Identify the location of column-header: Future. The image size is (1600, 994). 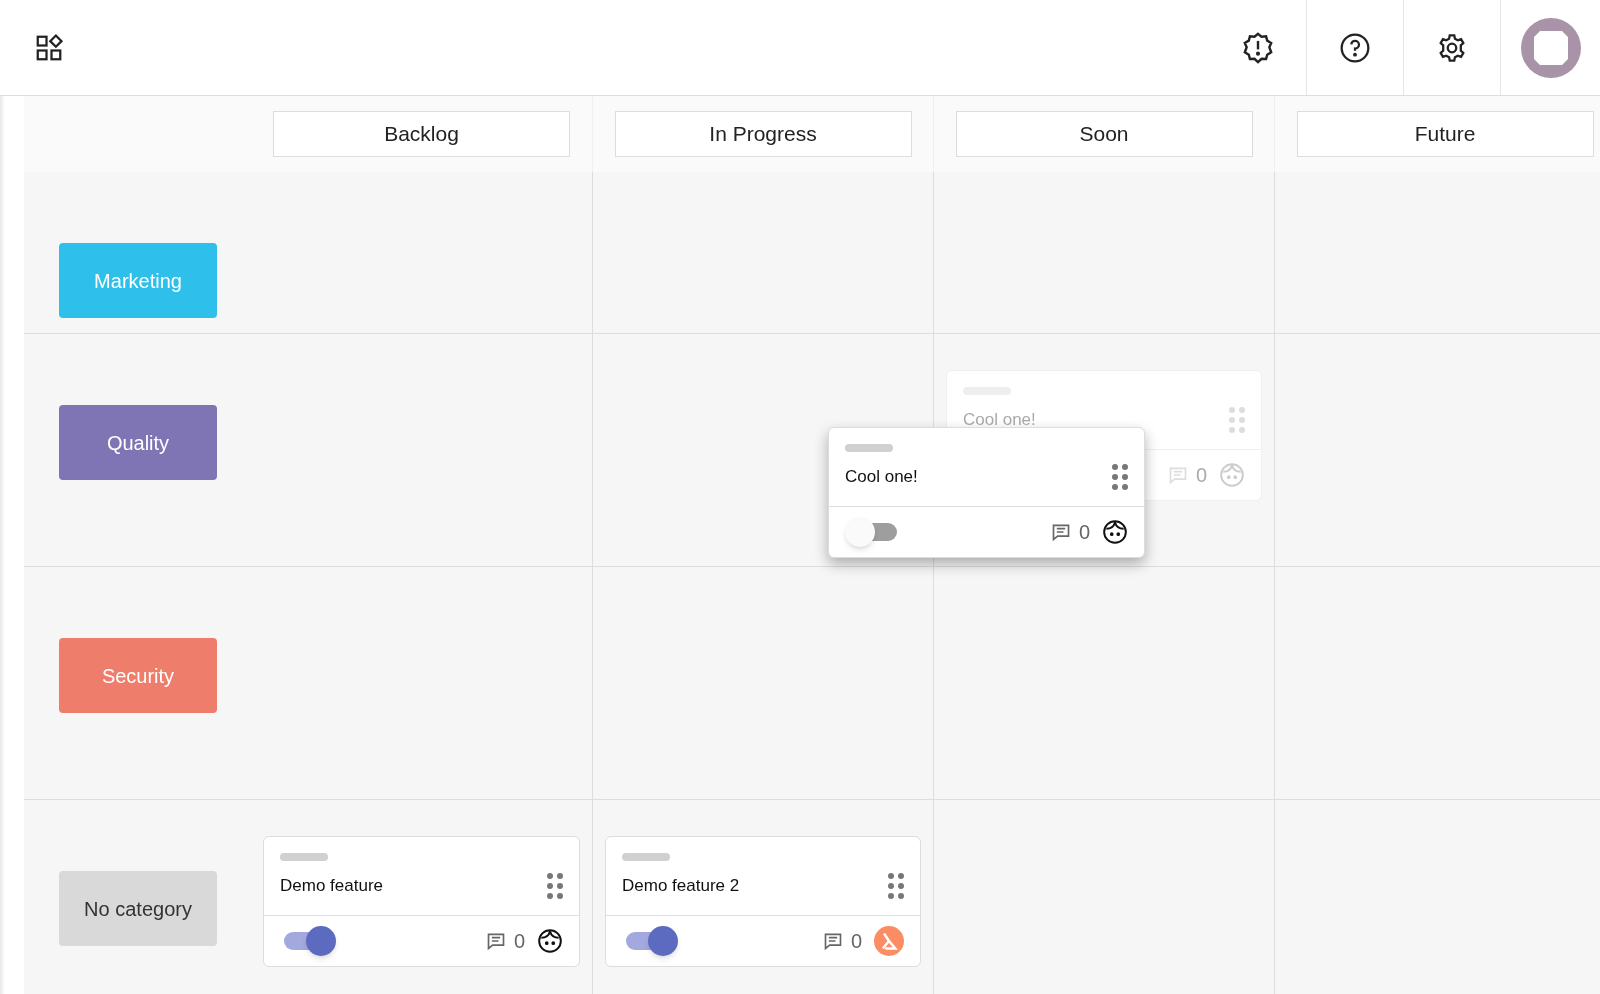
(1445, 134).